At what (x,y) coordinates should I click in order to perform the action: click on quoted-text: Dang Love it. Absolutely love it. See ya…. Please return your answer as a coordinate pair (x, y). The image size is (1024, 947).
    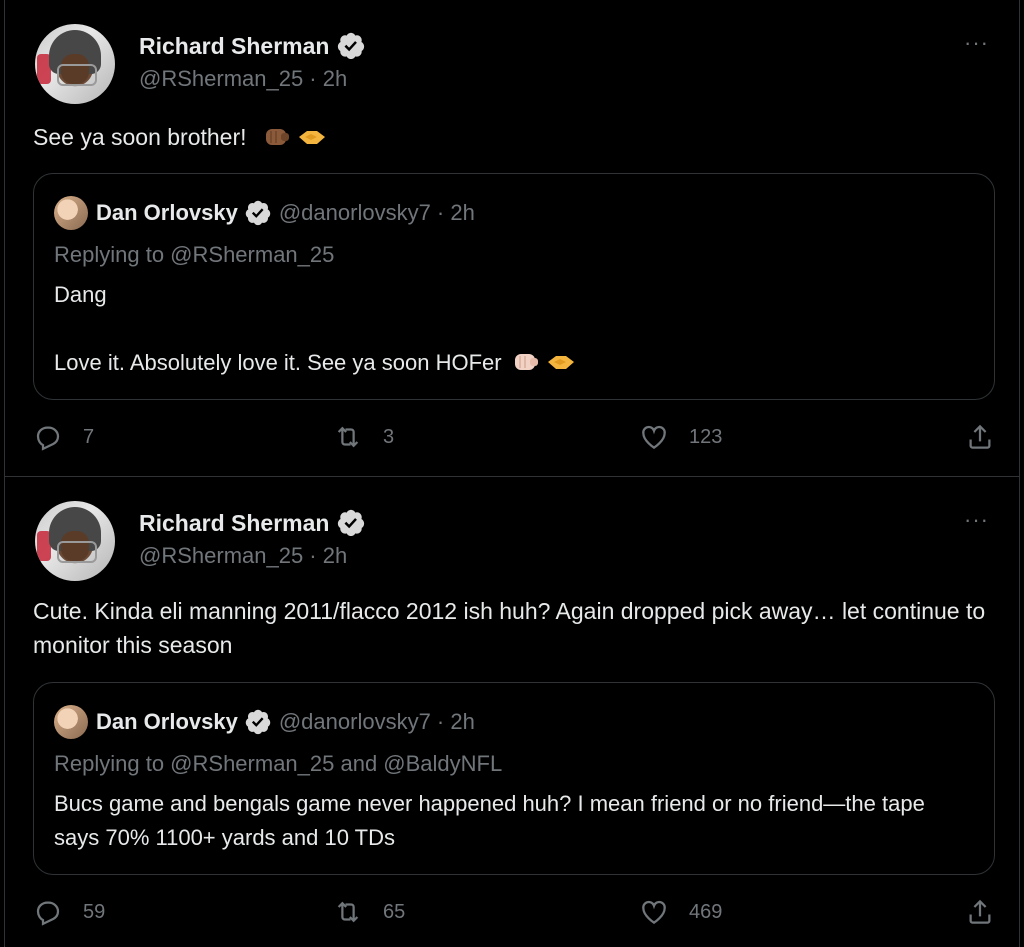
    Looking at the image, I should click on (514, 329).